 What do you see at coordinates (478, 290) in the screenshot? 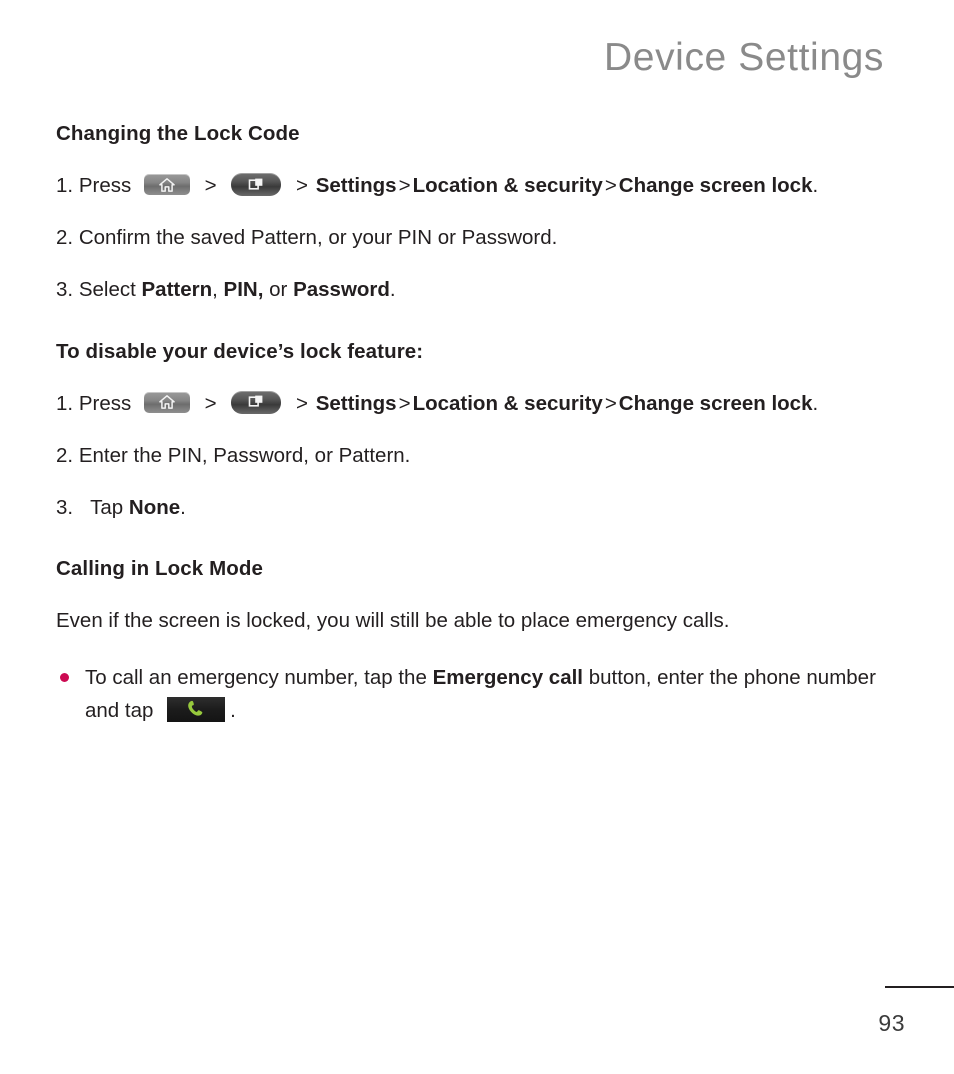
I see `step-3-select-lock-type: 3. Select Pattern, PIN, or Password.` at bounding box center [478, 290].